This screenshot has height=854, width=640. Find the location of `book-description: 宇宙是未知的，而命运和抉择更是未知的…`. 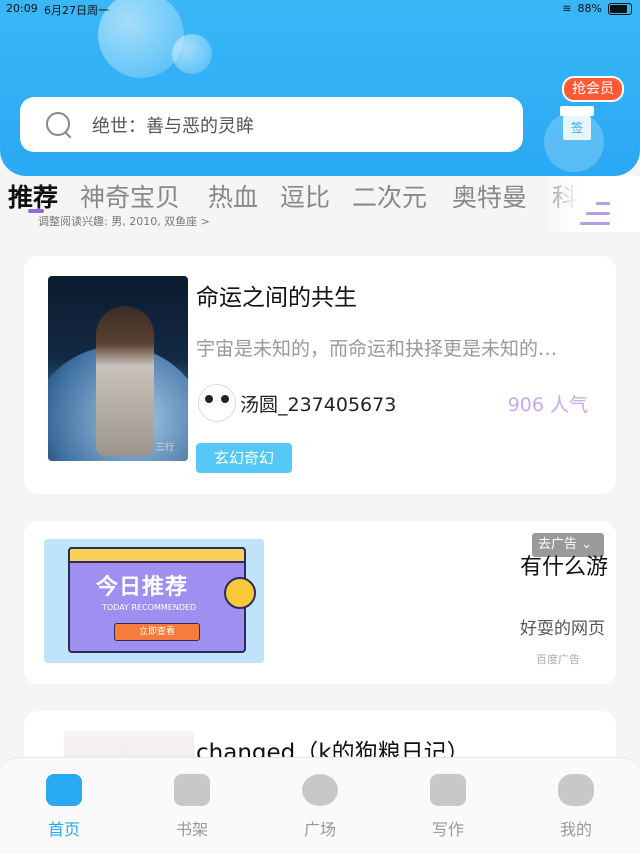

book-description: 宇宙是未知的，而命运和抉择更是未知的… is located at coordinates (377, 349).